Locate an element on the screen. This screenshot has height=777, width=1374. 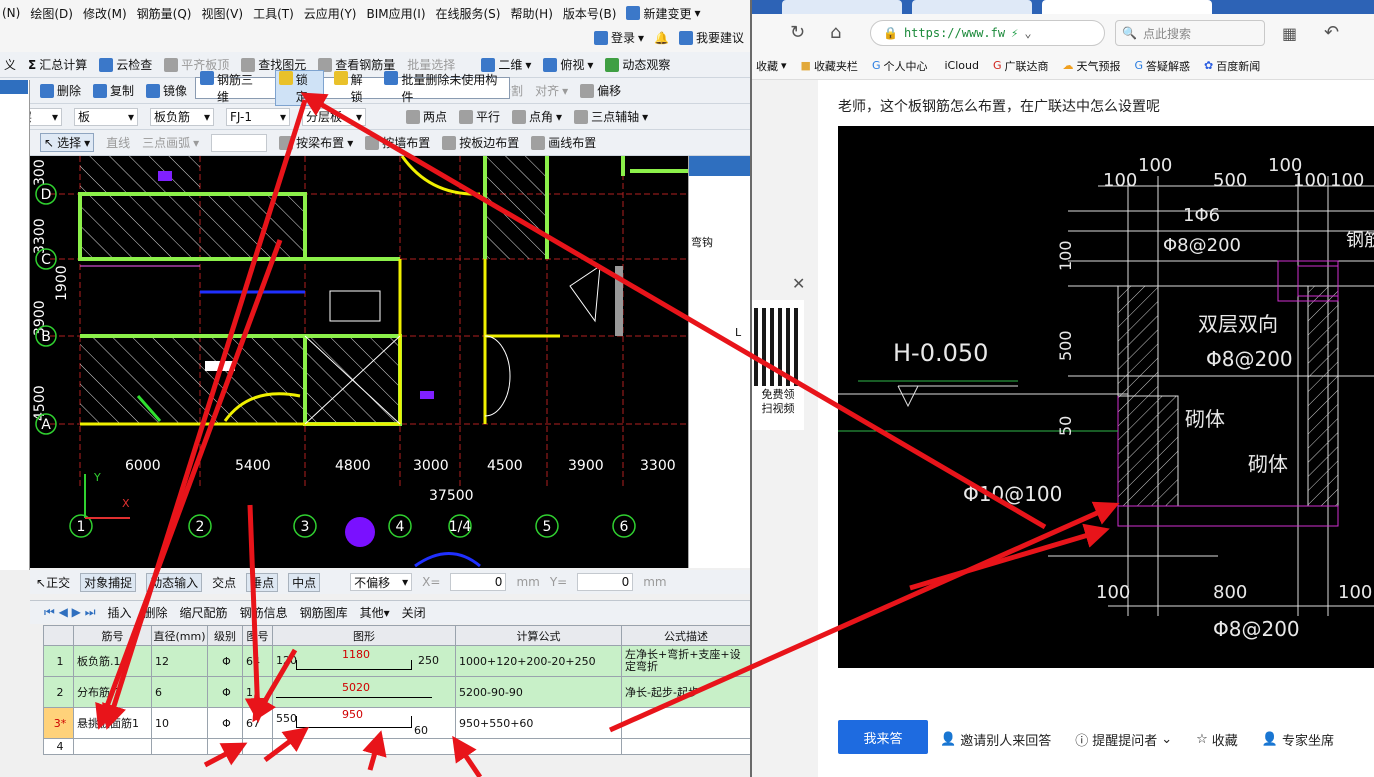
invite-button: 👤 邀请别人来回答 is located at coordinates (995, 739).